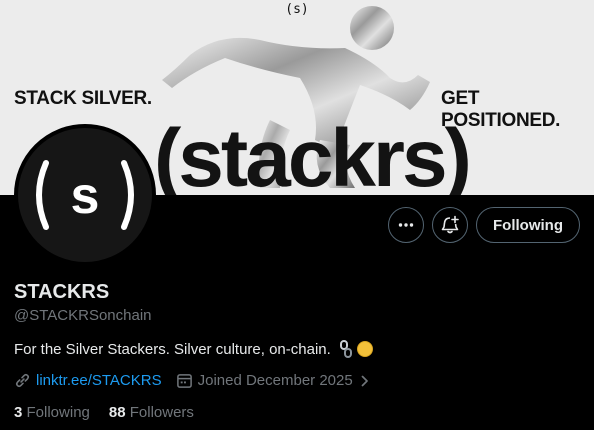 The image size is (594, 430). I want to click on avatar: s, so click(85, 195).